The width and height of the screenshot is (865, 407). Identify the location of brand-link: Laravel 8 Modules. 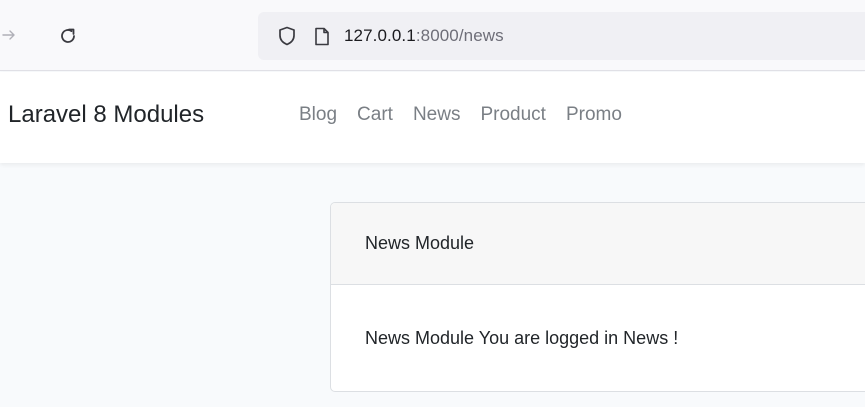
(106, 115).